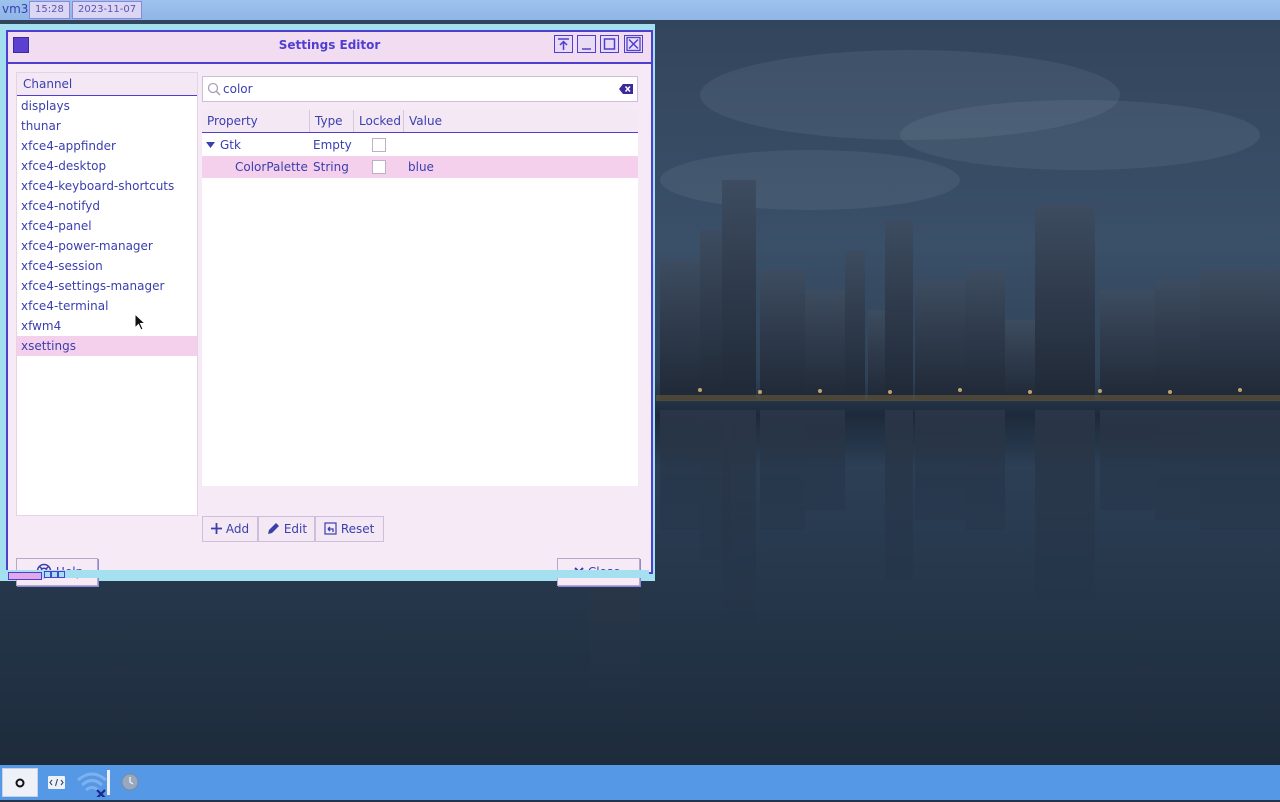  What do you see at coordinates (331, 167) in the screenshot?
I see `property-type: String` at bounding box center [331, 167].